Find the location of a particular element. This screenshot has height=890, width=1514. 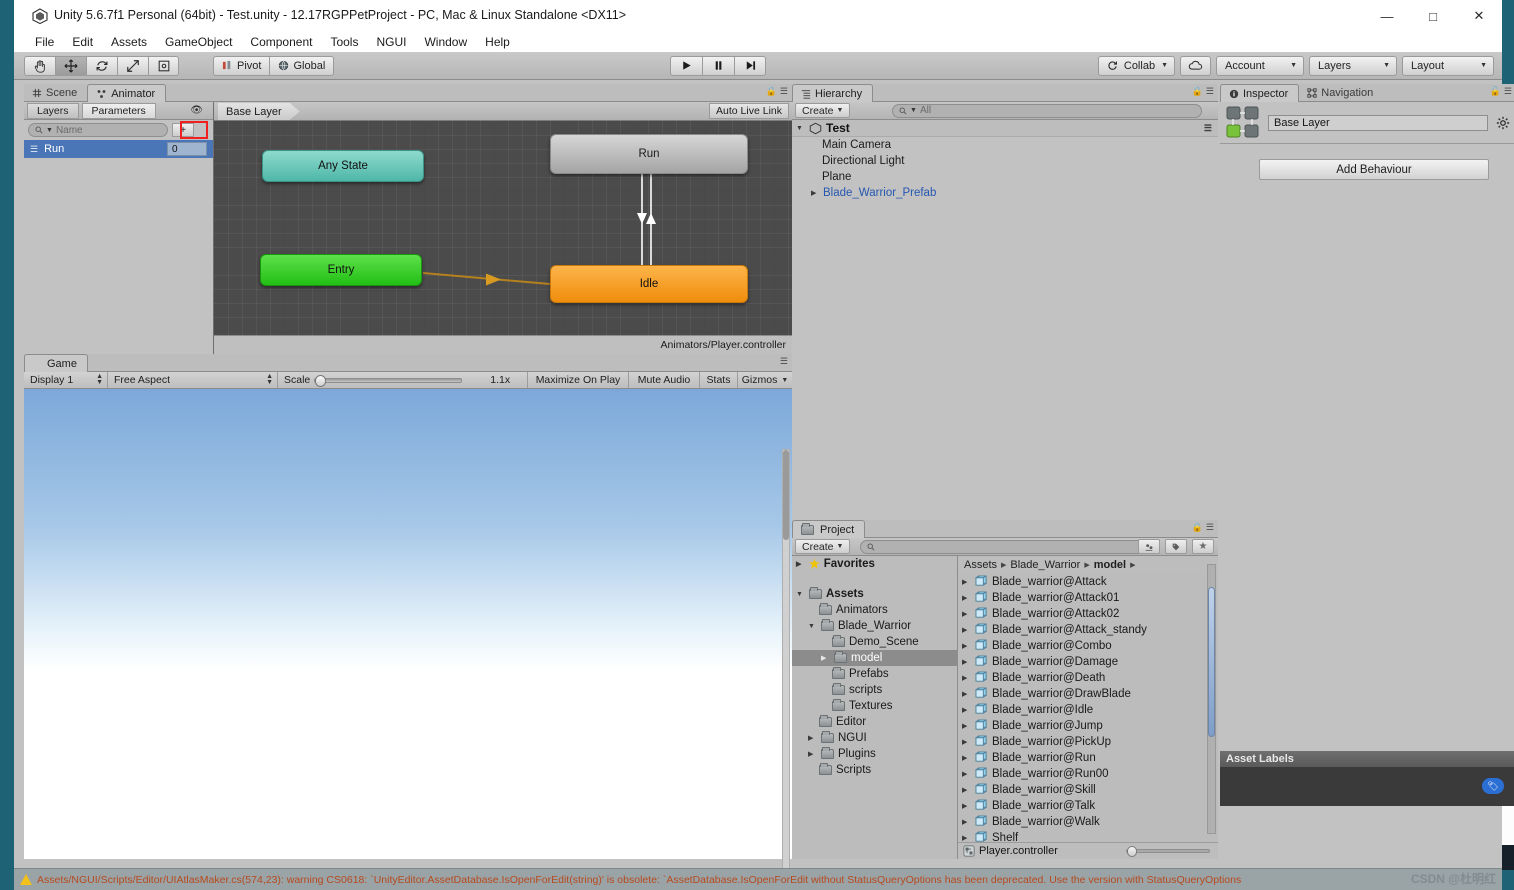

parameter-row-run: ☰ Run 0 is located at coordinates (118, 149).